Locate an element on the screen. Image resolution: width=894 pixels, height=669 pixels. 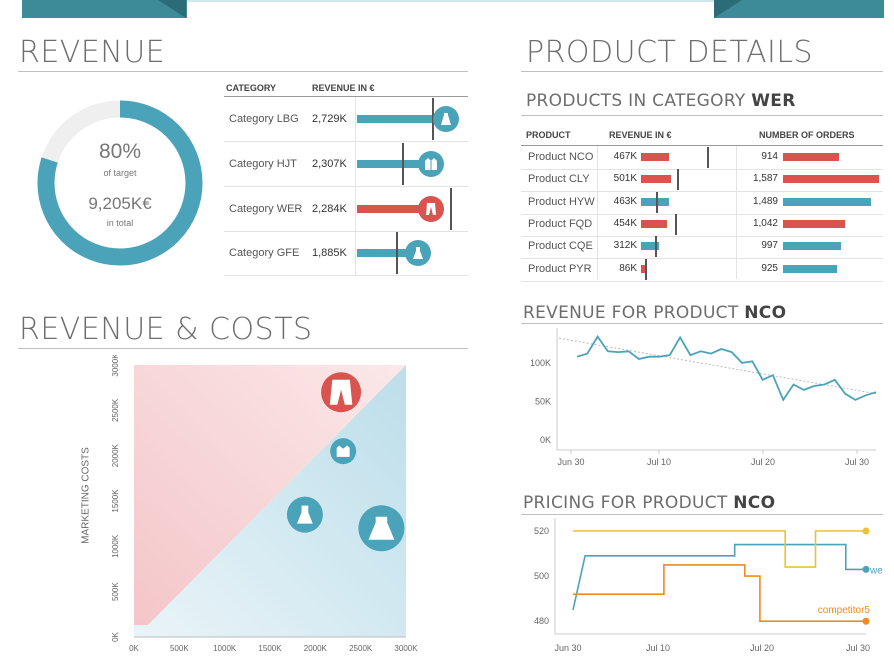
category-revenue: 2,284K is located at coordinates (329, 209).